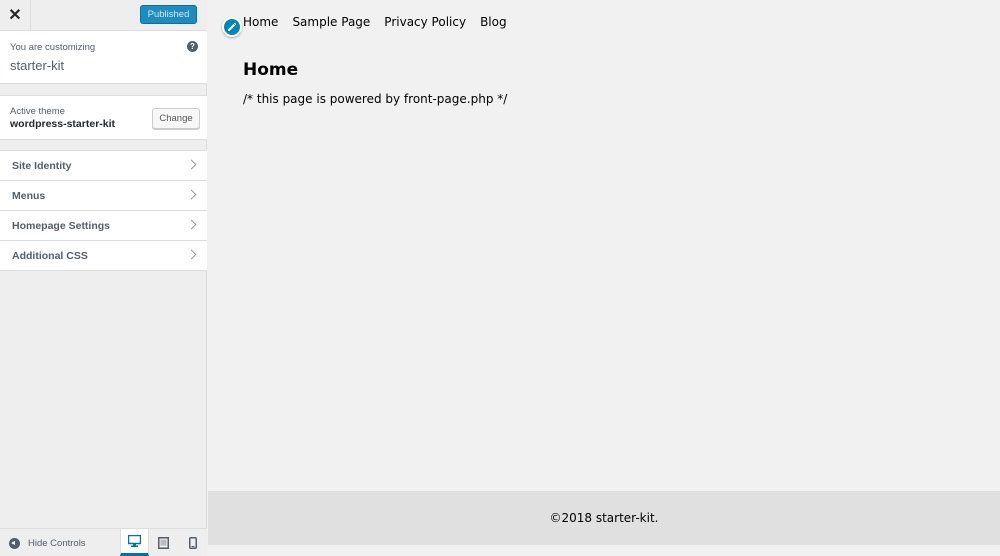 The image size is (1000, 556). What do you see at coordinates (14, 543) in the screenshot?
I see `hide-controls-icon` at bounding box center [14, 543].